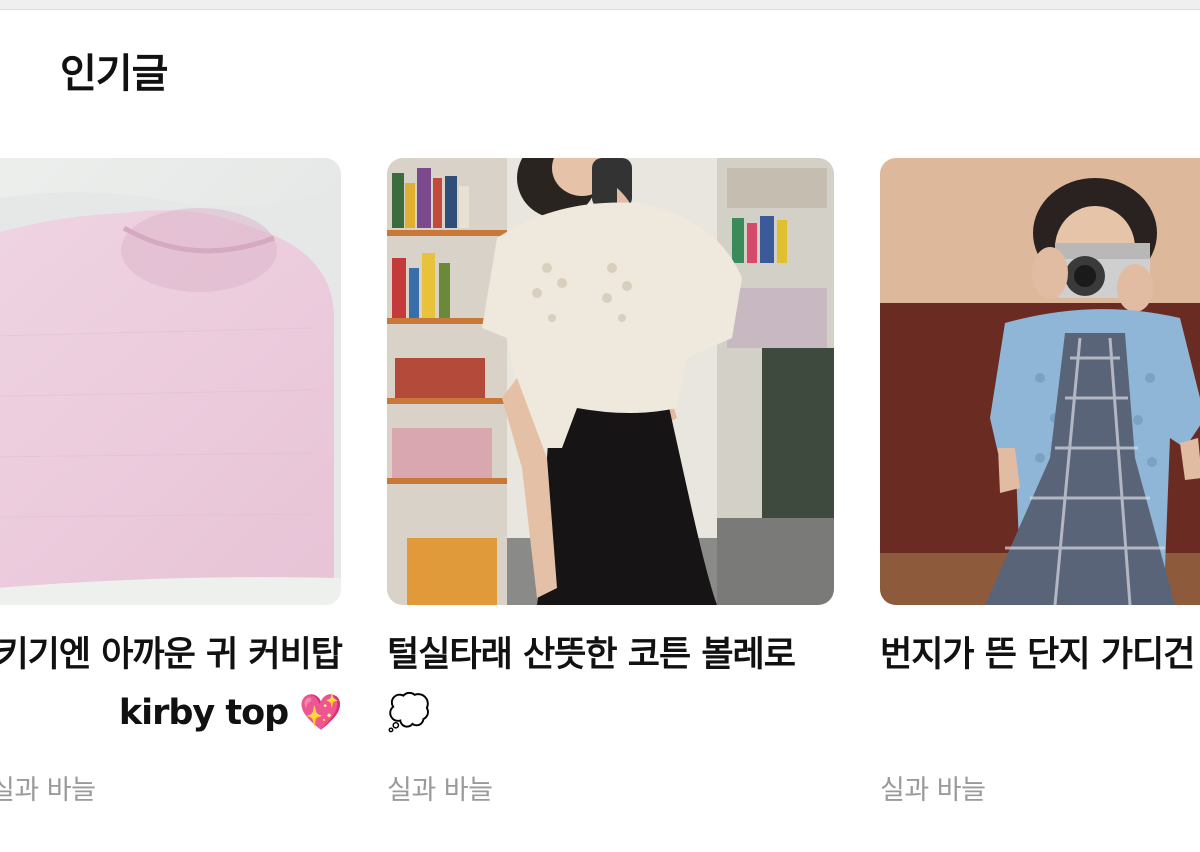  Describe the element at coordinates (171, 684) in the screenshot. I see `post-title: - 삼키기엔 아까운 귀 커비탑 kirby top 💖` at that location.